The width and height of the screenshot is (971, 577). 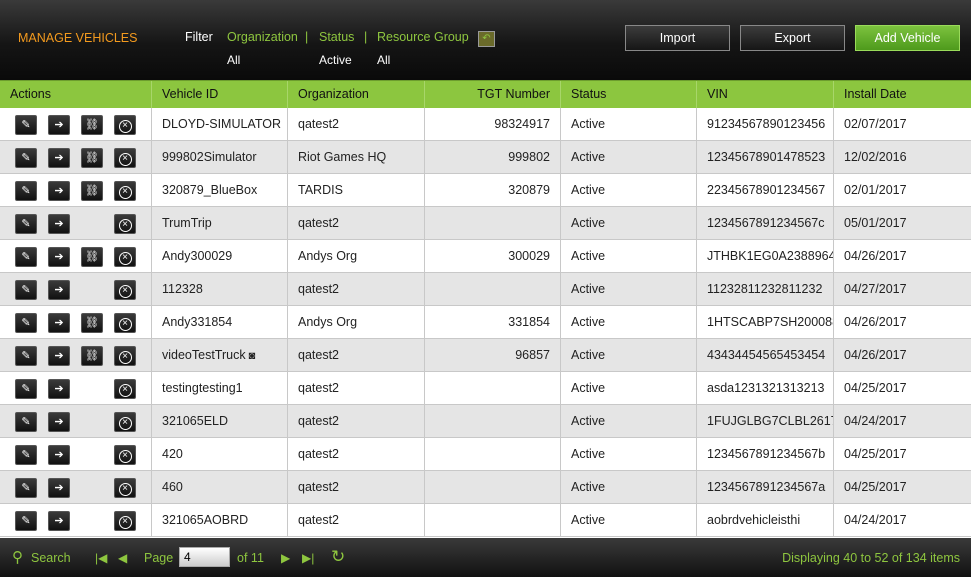 I want to click on cell-install-date-text: 04/25/2017, so click(x=875, y=388).